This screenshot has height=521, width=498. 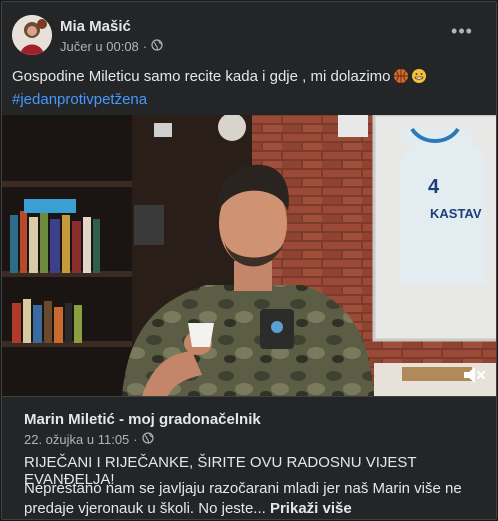 I want to click on post-meta: Jučer u 00:08 ·, so click(x=111, y=46).